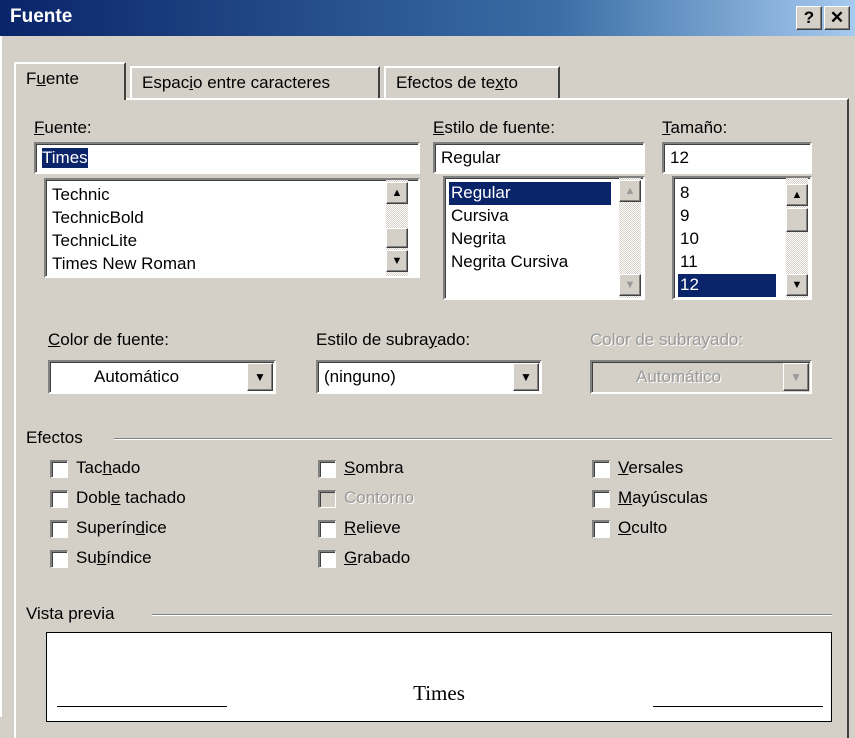 Image resolution: width=855 pixels, height=738 pixels. Describe the element at coordinates (439, 693) in the screenshot. I see `preview-text: Times` at that location.